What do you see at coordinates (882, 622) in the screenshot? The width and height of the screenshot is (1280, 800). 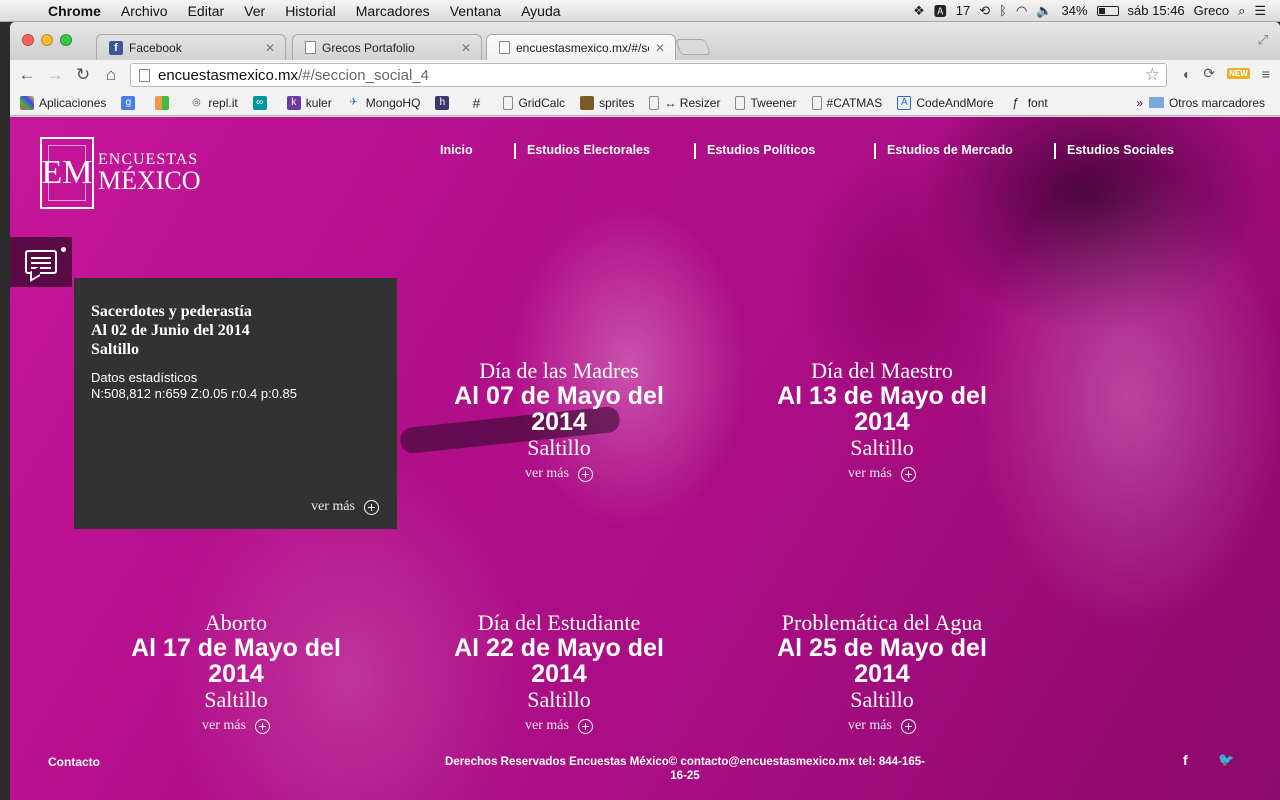 I see `study-title: Problemática del Agua` at bounding box center [882, 622].